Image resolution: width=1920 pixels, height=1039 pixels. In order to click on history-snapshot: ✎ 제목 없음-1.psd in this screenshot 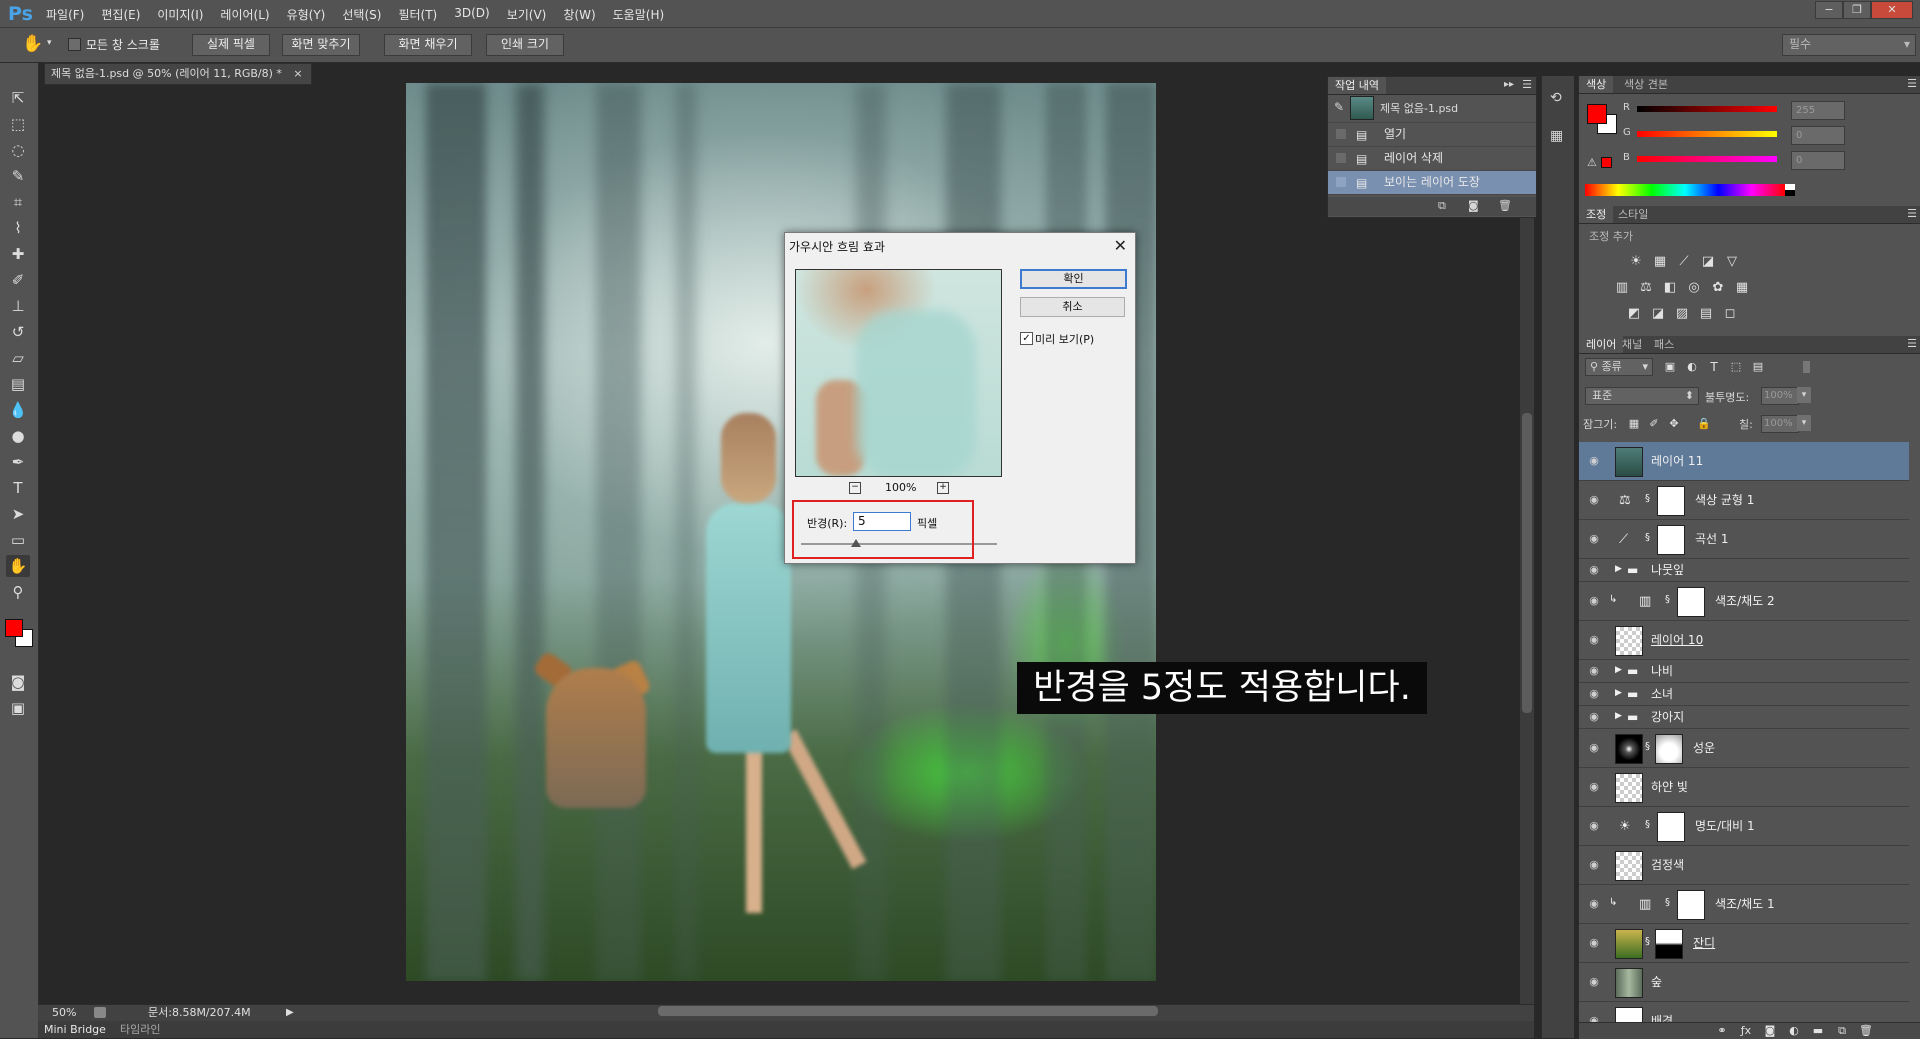, I will do `click(1432, 108)`.